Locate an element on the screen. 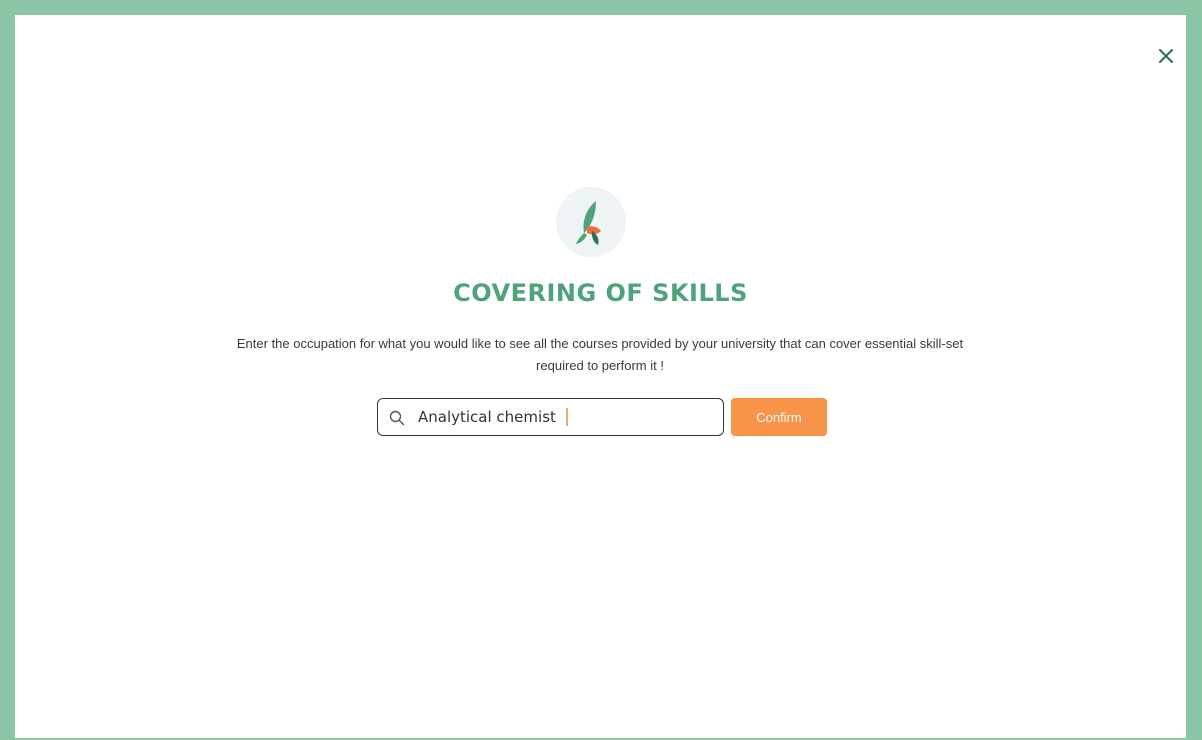 Image resolution: width=1202 pixels, height=740 pixels. confirm-button: Confirm is located at coordinates (779, 417).